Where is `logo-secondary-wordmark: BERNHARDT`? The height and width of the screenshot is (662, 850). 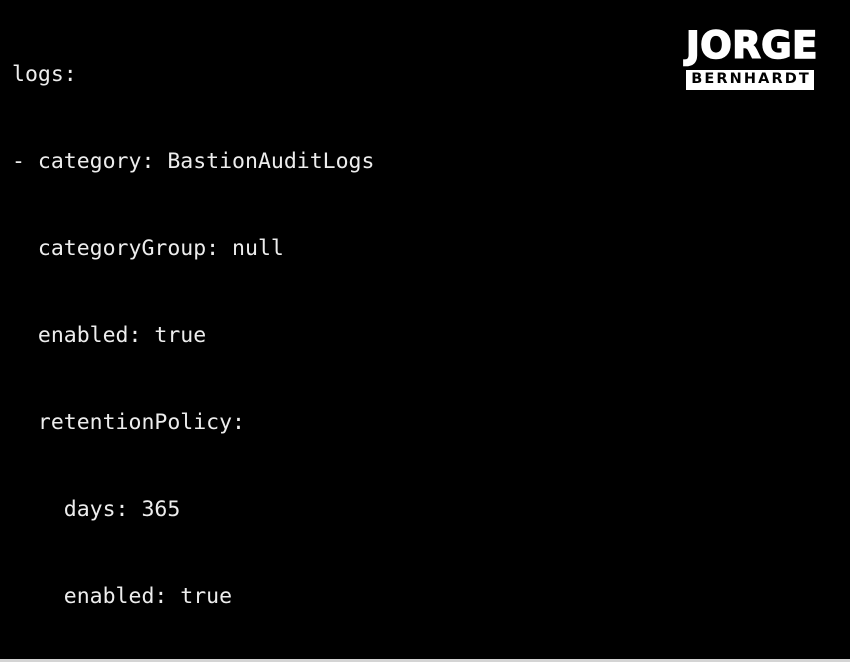
logo-secondary-wordmark: BERNHARDT is located at coordinates (751, 79).